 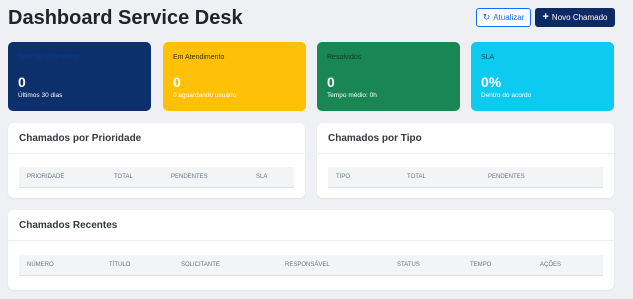 What do you see at coordinates (579, 17) in the screenshot?
I see `new-ticket-button-label: Novo Chamado` at bounding box center [579, 17].